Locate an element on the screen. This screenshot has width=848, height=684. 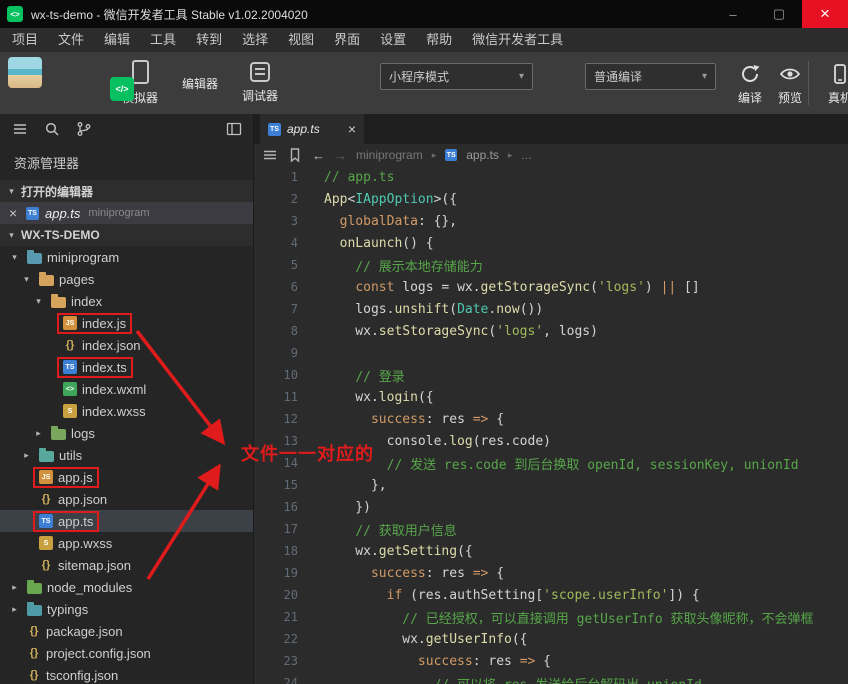
code-line: 18 wx.getSetting({ is located at coordinates (551, 551).